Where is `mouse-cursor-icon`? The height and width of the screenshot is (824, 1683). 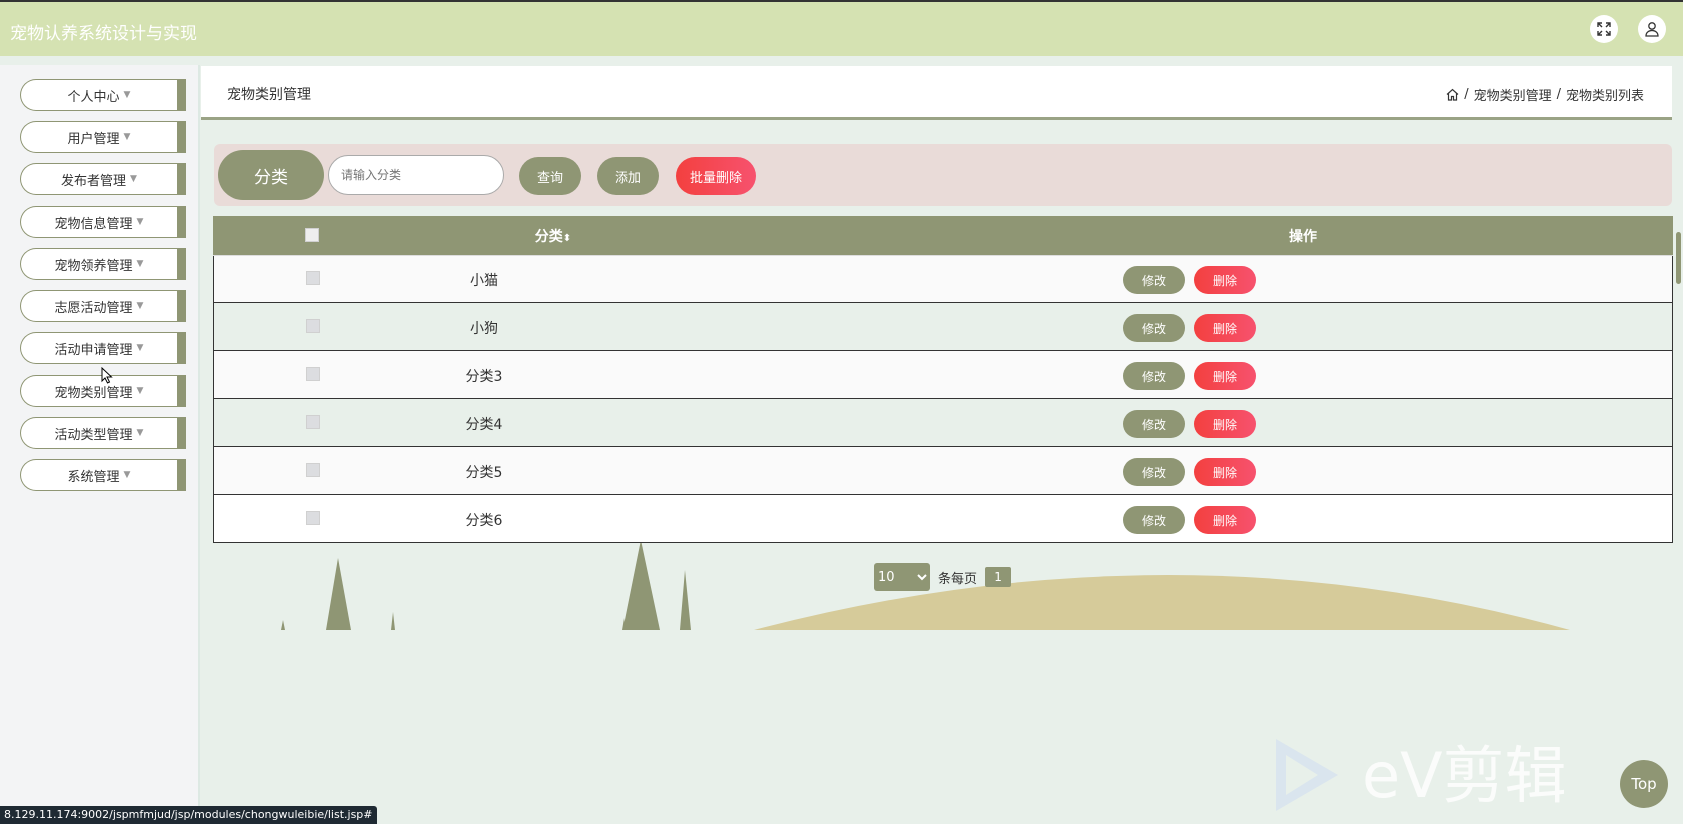 mouse-cursor-icon is located at coordinates (107, 375).